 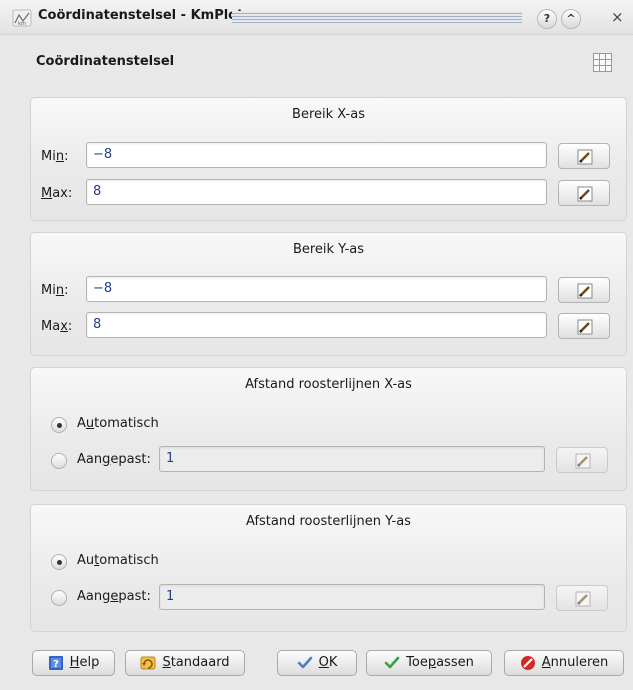 I want to click on y-grid-custom-label: Aangepast:, so click(x=114, y=596).